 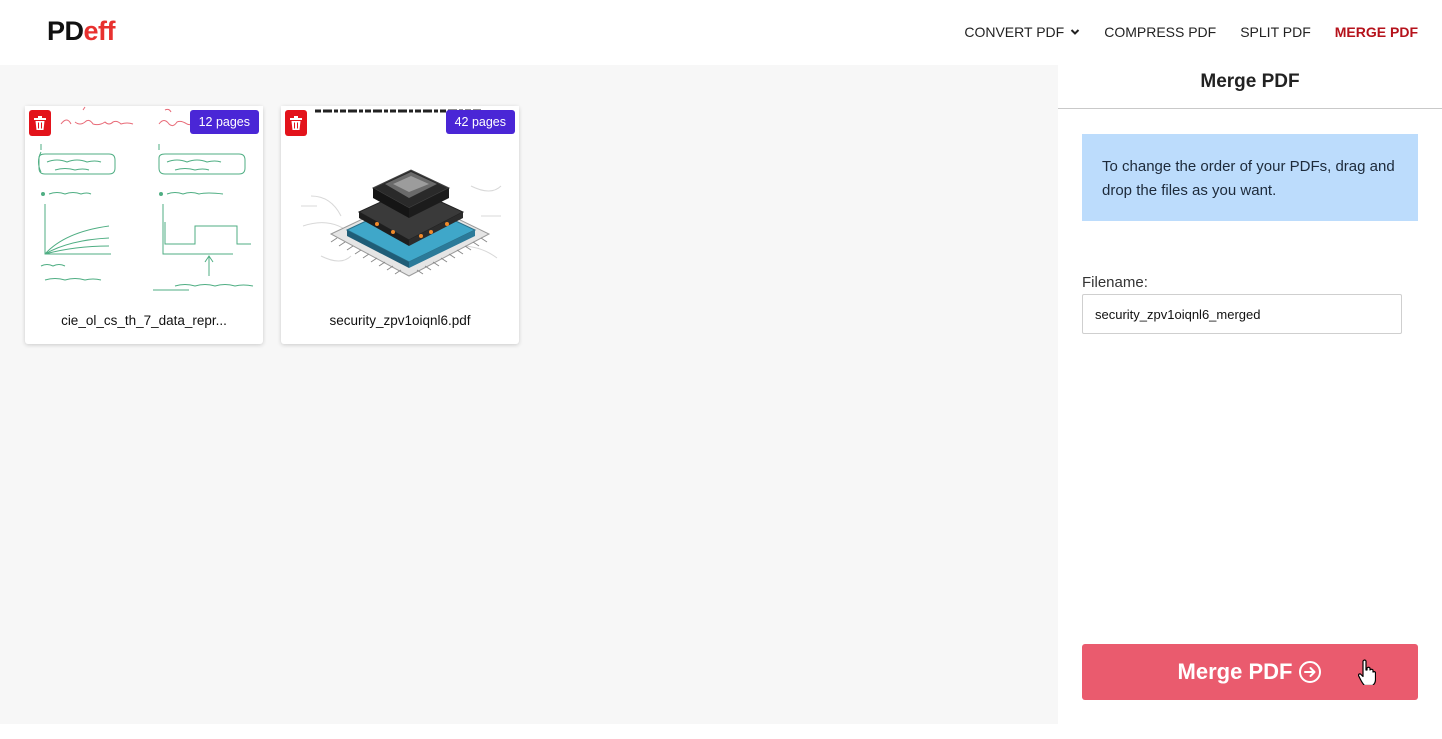 I want to click on panel-title: Merge PDF, so click(x=1250, y=87).